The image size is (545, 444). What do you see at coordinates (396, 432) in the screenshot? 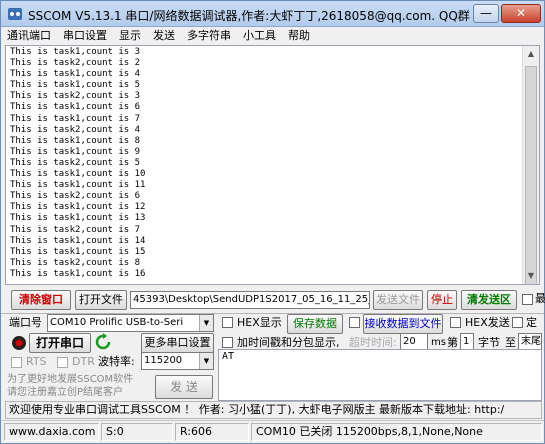
I see `port-state: COM10 已关闭 115200bps,8,1,None,None` at bounding box center [396, 432].